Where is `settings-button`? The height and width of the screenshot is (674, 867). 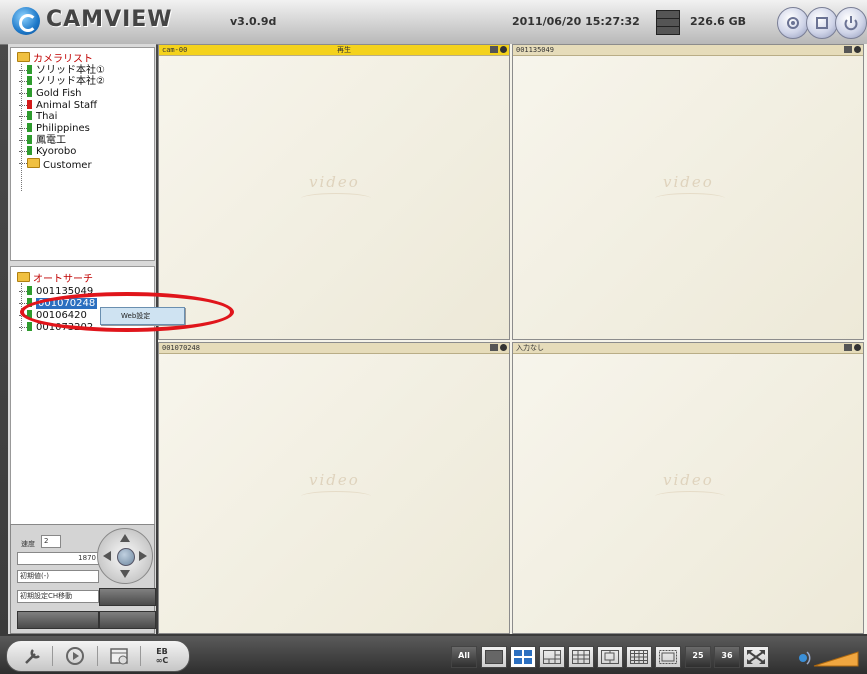
settings-button is located at coordinates (793, 23).